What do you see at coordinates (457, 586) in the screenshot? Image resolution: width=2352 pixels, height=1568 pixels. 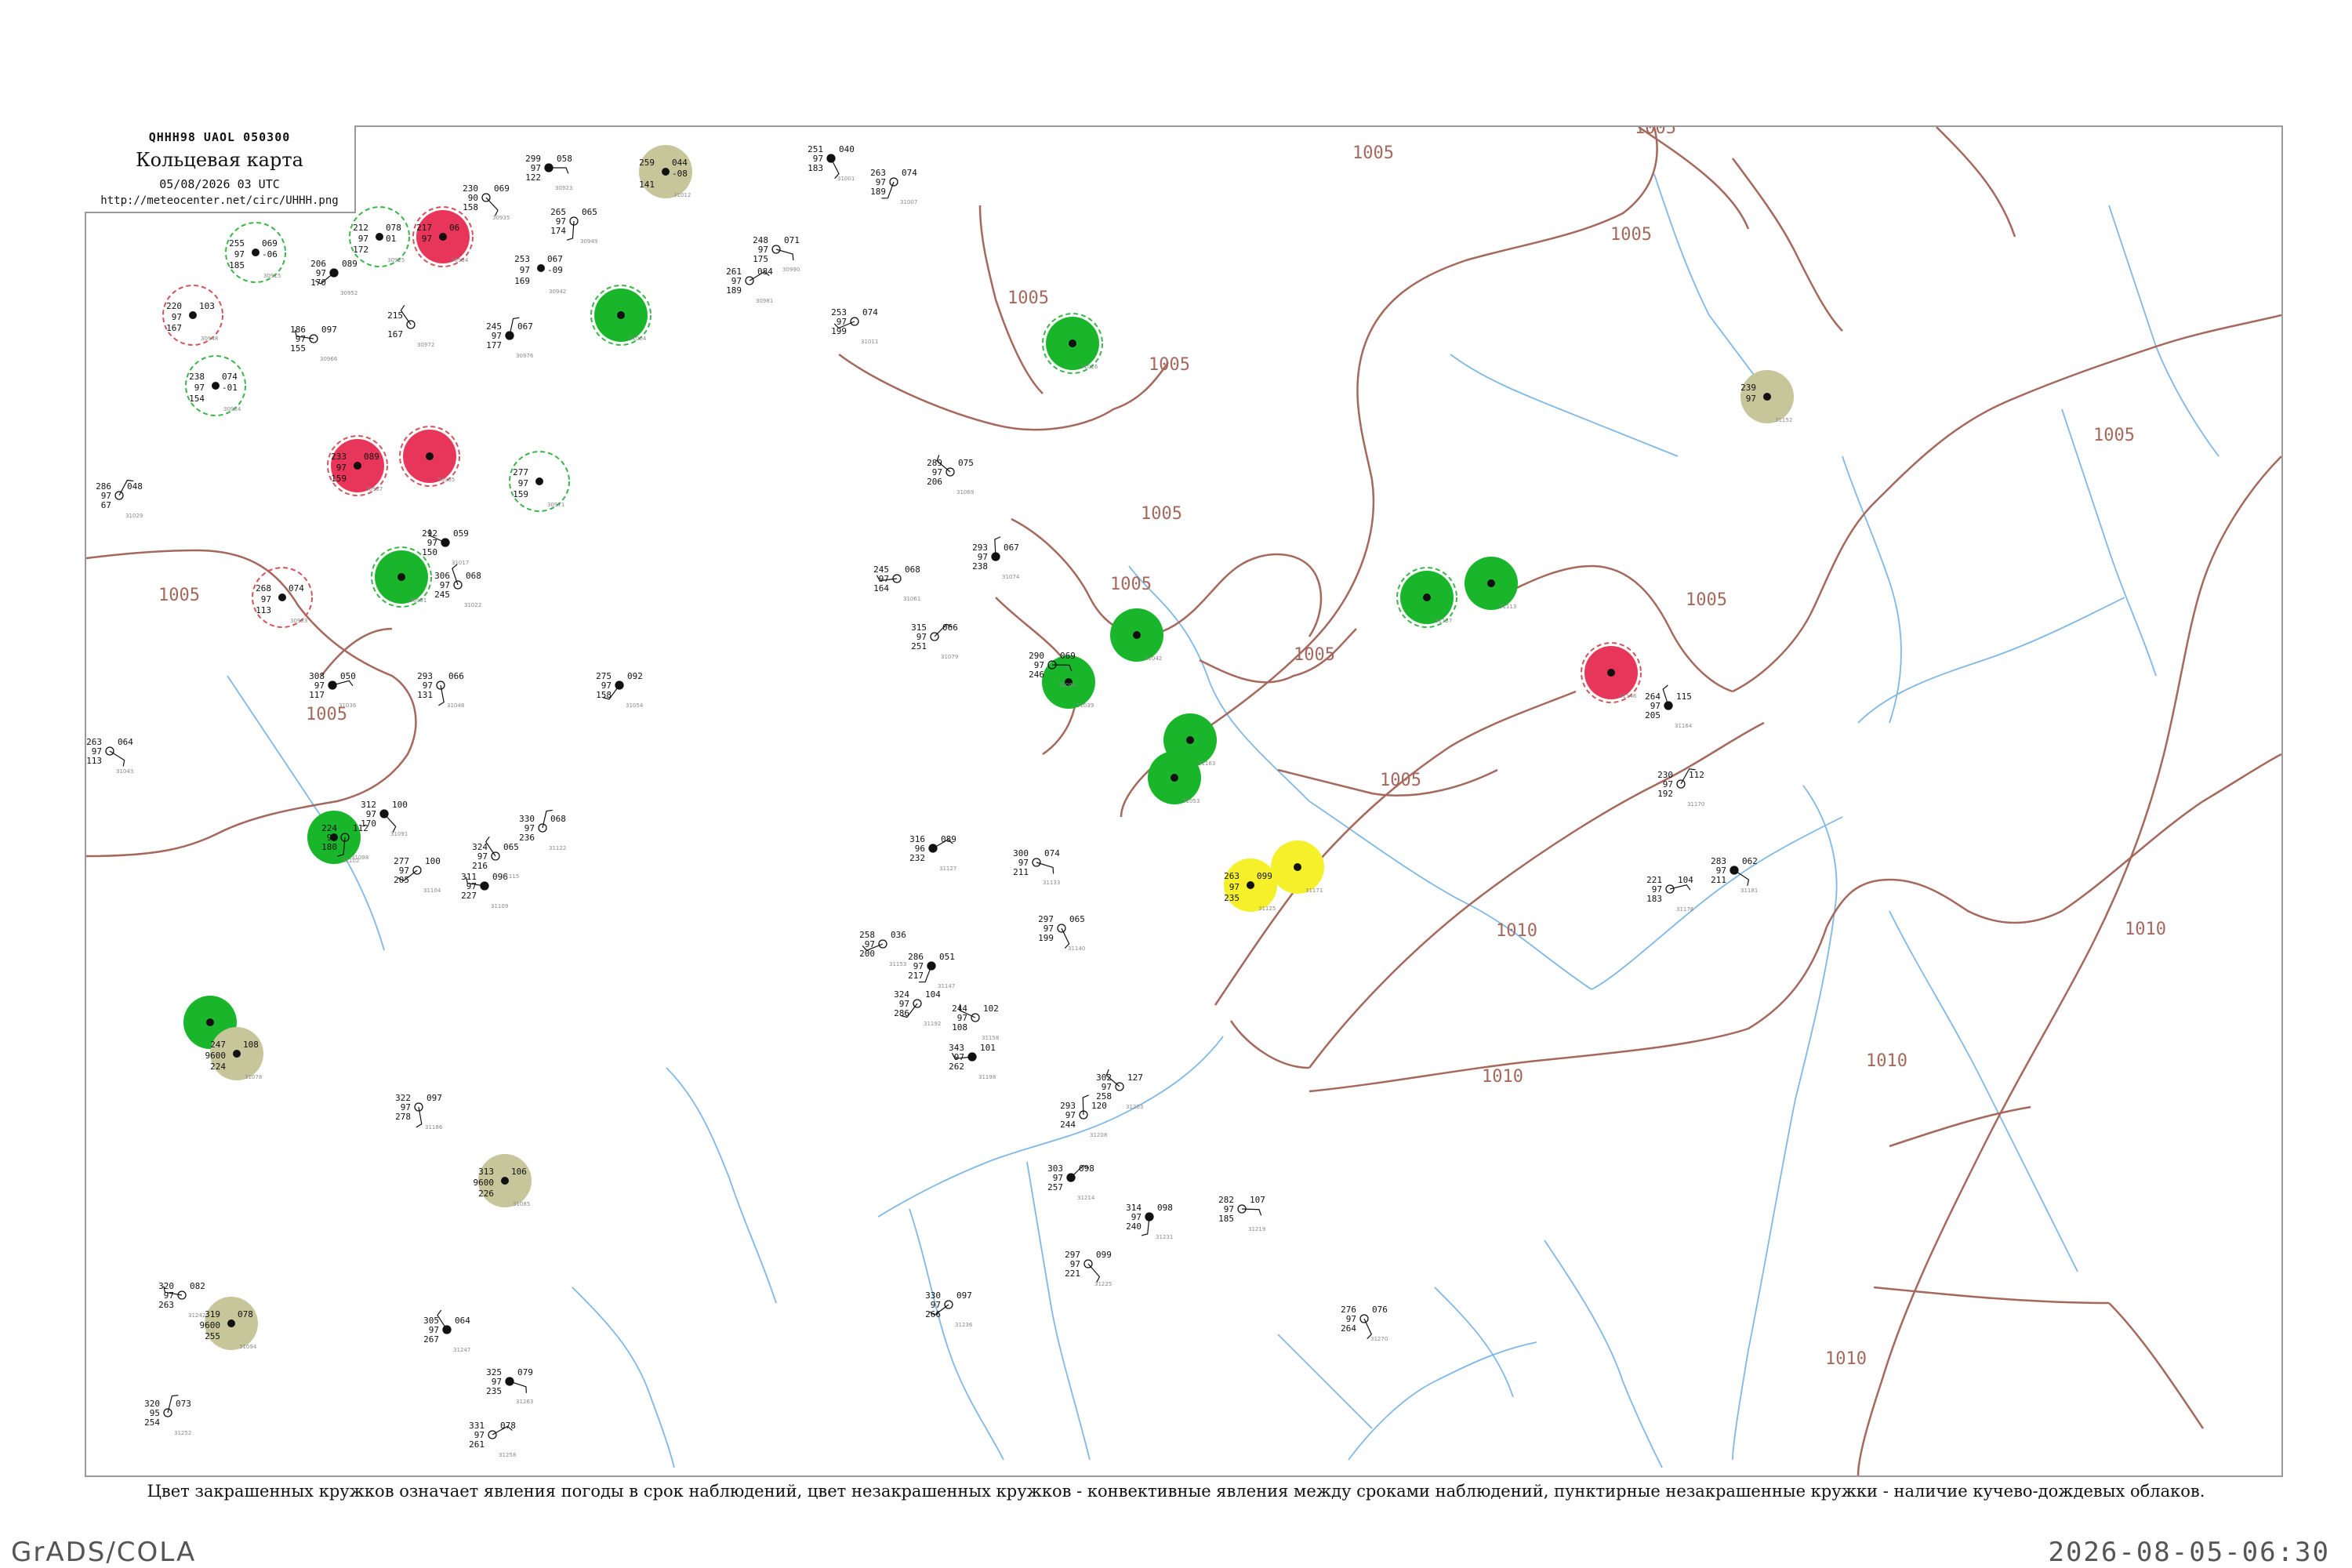 I see `station-plot: 3069724506831022` at bounding box center [457, 586].